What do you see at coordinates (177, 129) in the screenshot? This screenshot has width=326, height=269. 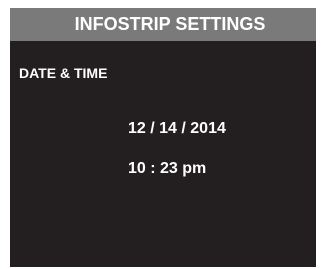 I see `date-field: 12 / 14 / 2014` at bounding box center [177, 129].